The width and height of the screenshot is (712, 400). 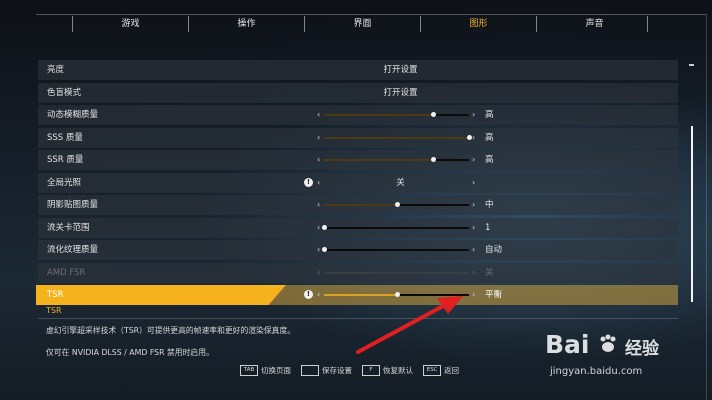 I want to click on paw-icon, so click(x=608, y=343).